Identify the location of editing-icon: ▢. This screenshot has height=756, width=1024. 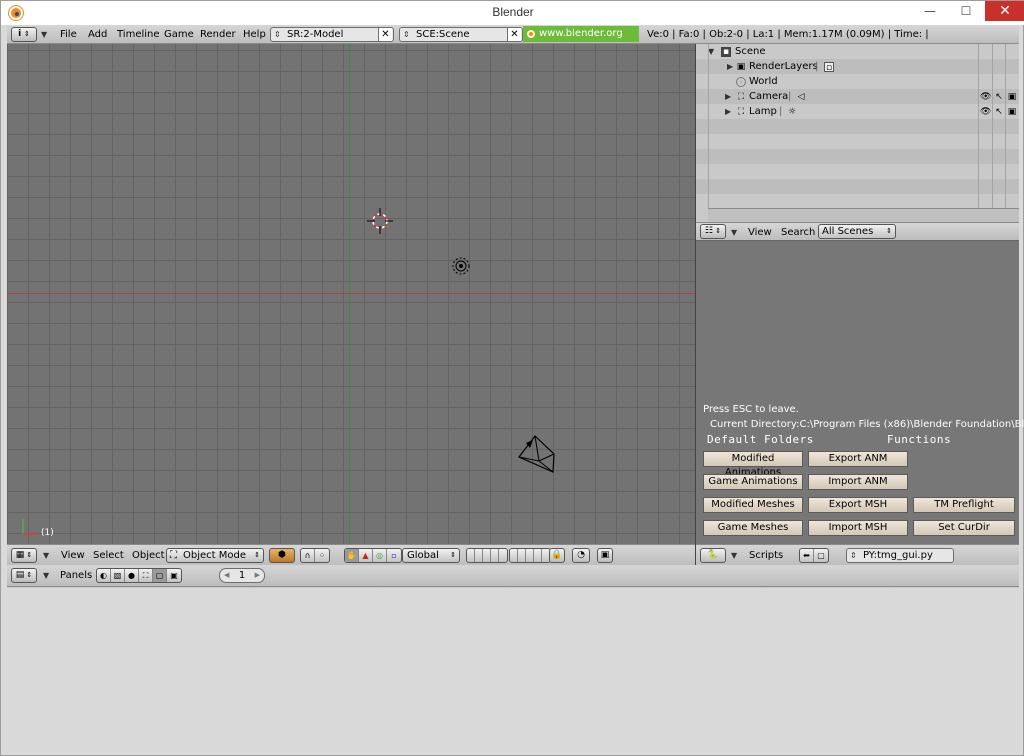
(160, 575).